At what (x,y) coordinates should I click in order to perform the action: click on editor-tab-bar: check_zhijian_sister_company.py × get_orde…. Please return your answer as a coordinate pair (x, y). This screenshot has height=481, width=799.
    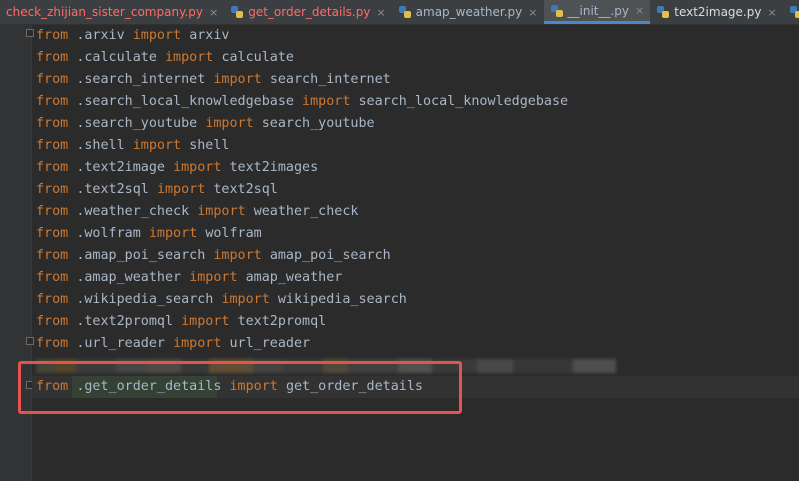
    Looking at the image, I should click on (399, 12).